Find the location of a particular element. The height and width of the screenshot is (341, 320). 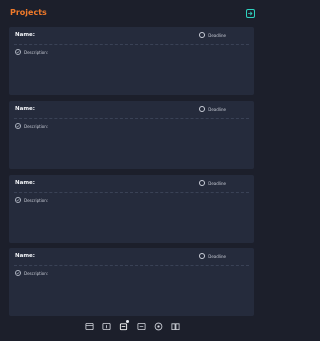

inbox-button is located at coordinates (141, 326).